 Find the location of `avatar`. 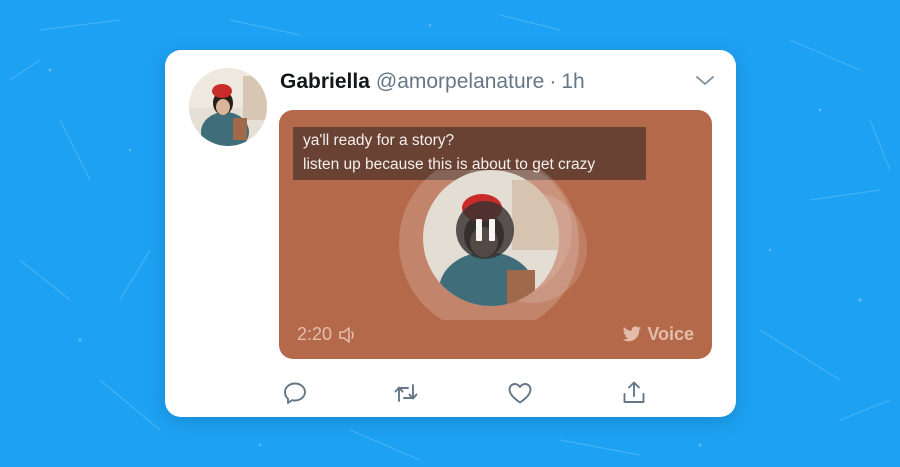

avatar is located at coordinates (228, 107).